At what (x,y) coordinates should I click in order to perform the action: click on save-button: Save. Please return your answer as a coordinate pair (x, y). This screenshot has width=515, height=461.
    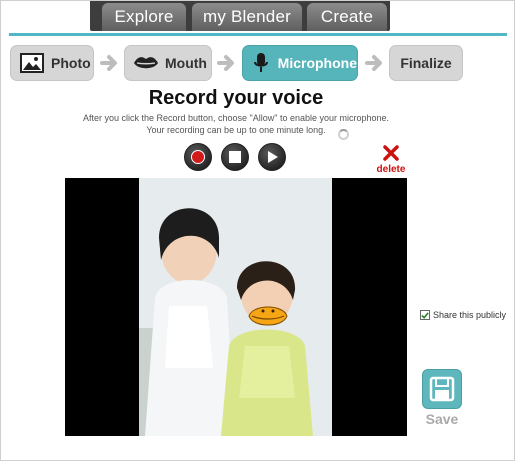
    Looking at the image, I should click on (442, 398).